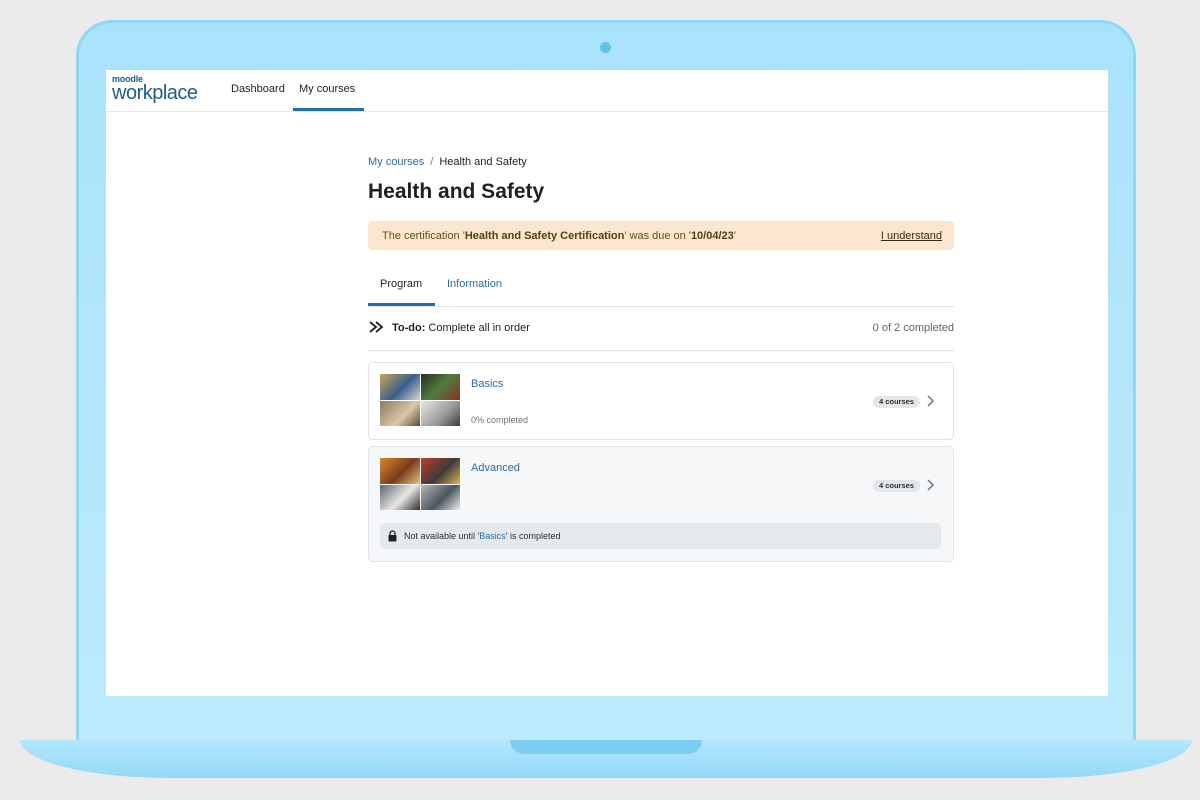 Image resolution: width=1200 pixels, height=800 pixels. What do you see at coordinates (483, 162) in the screenshot?
I see `breadcrumb-current: Health and Safety` at bounding box center [483, 162].